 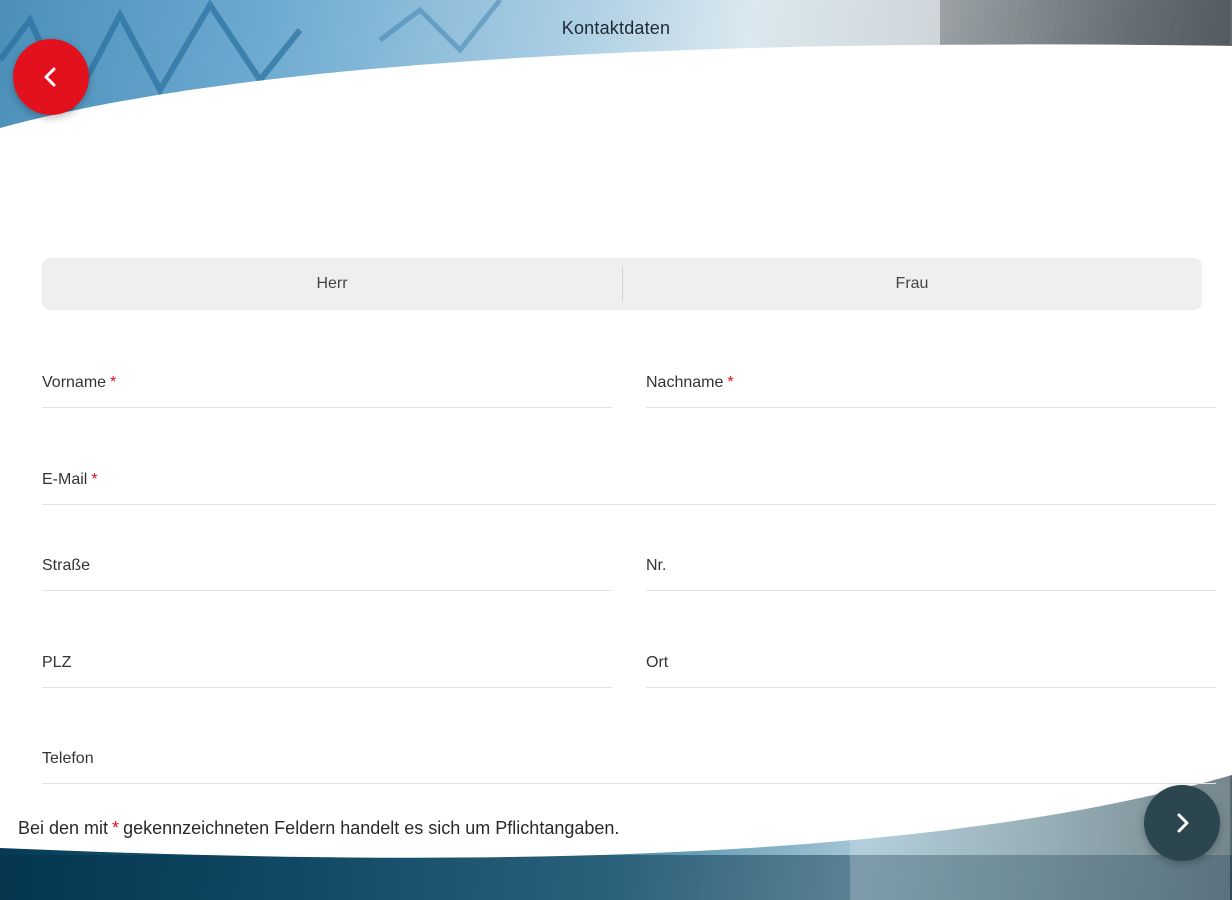 I want to click on plz-field: PLZ, so click(x=329, y=666).